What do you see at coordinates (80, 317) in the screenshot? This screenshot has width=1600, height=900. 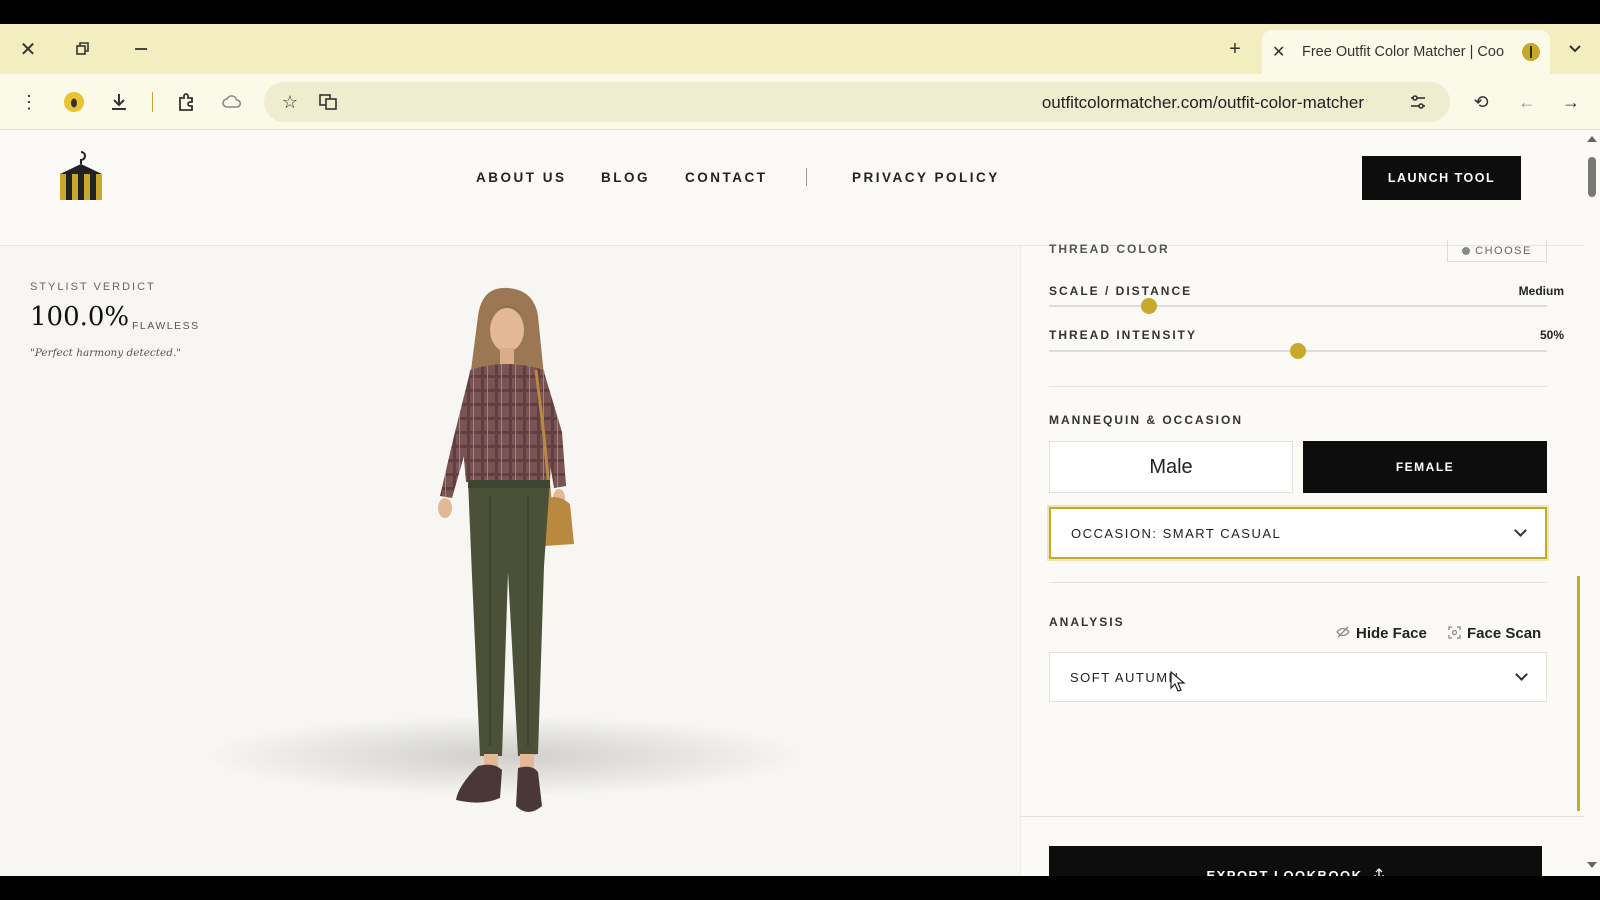 I see `verdict-score: 100.0%` at bounding box center [80, 317].